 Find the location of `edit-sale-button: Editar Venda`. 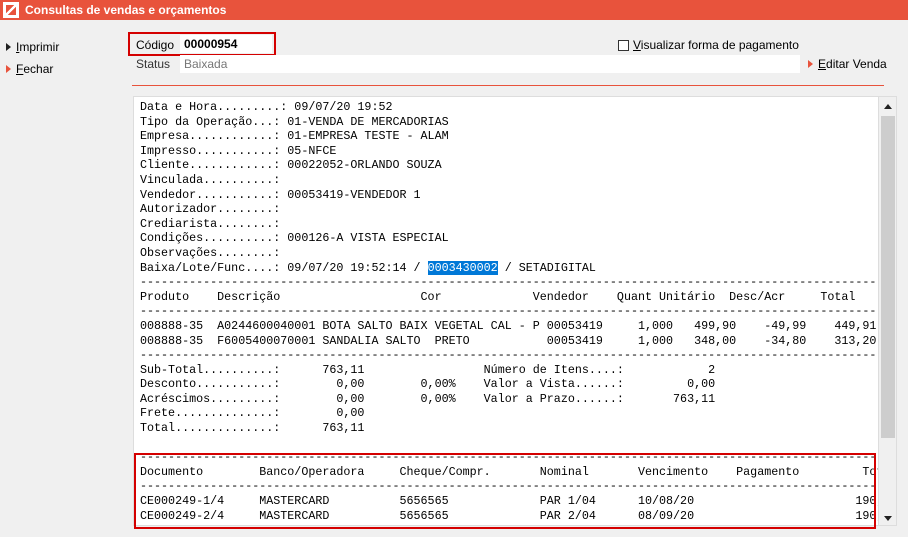

edit-sale-button: Editar Venda is located at coordinates (847, 64).